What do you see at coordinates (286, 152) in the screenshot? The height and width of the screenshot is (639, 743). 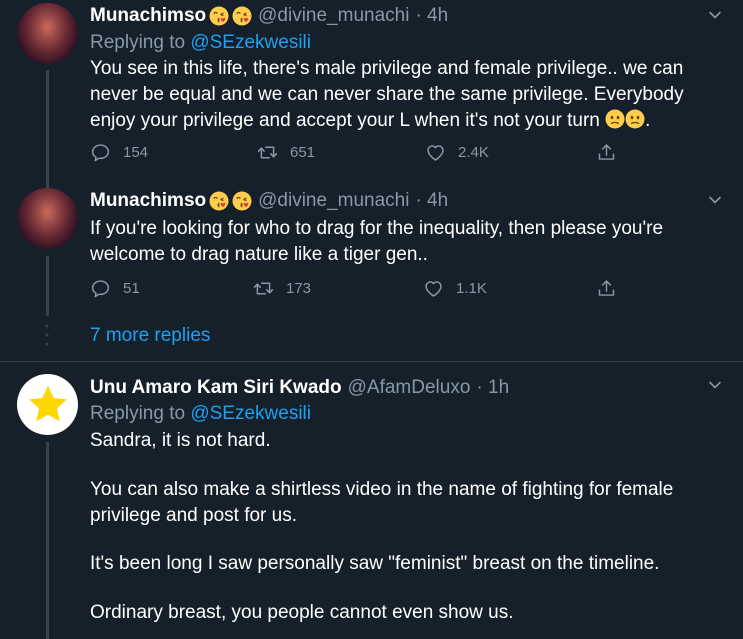 I see `retweet-button: 651` at bounding box center [286, 152].